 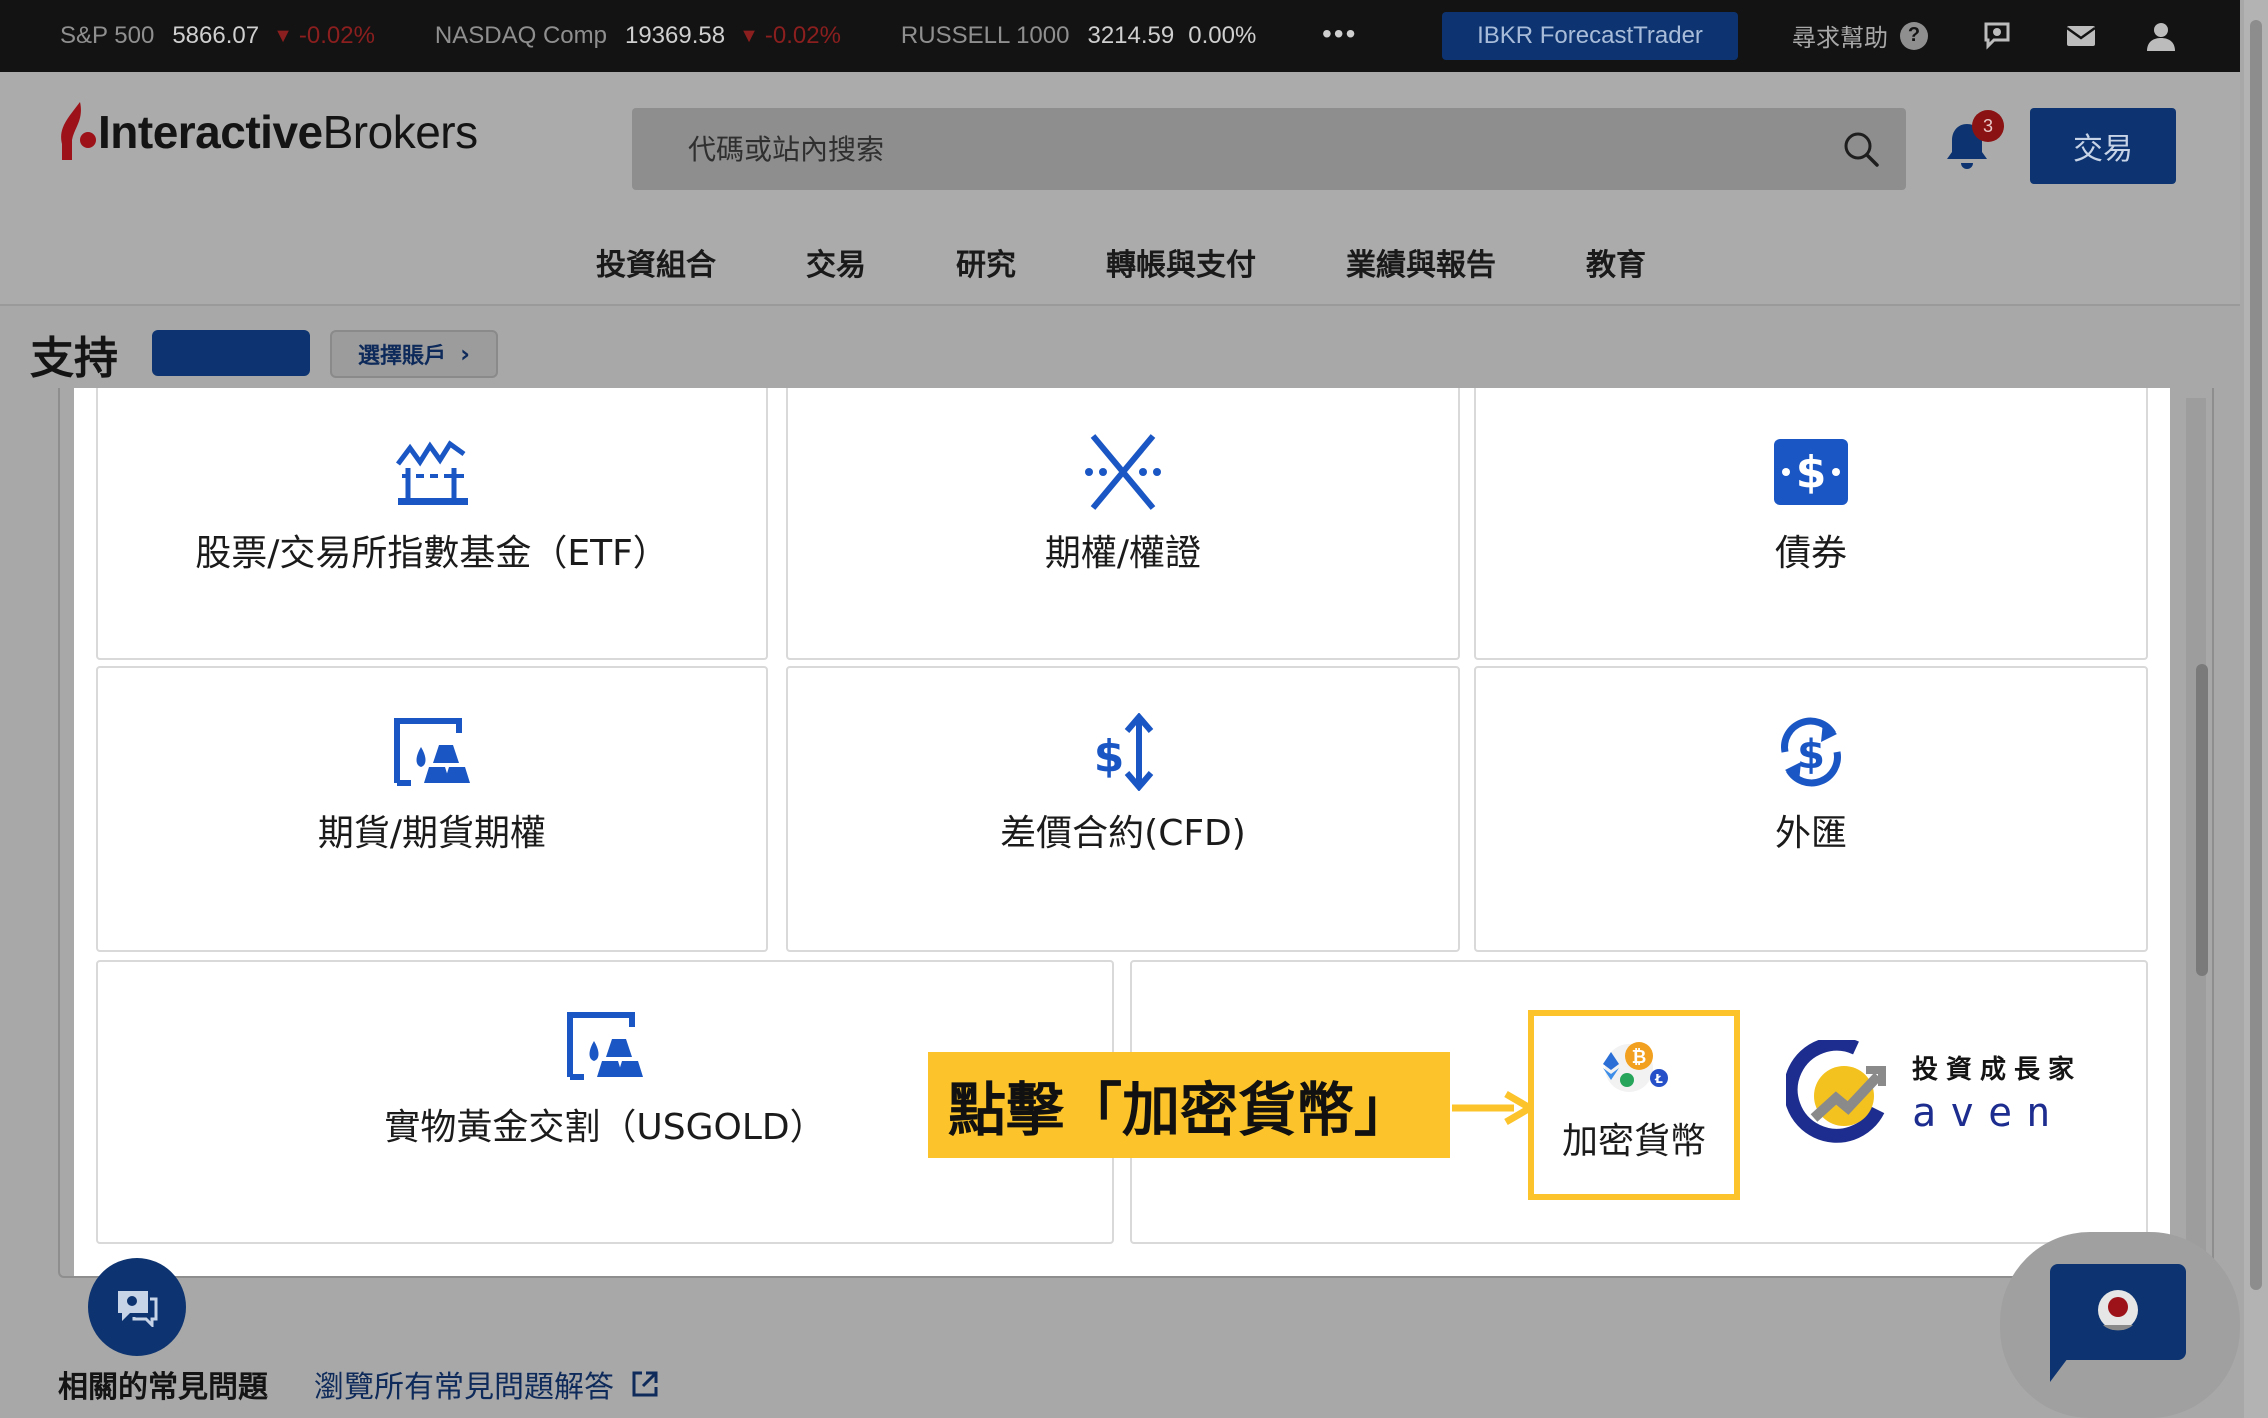 What do you see at coordinates (1123, 553) in the screenshot?
I see `card-label: 期權/權證` at bounding box center [1123, 553].